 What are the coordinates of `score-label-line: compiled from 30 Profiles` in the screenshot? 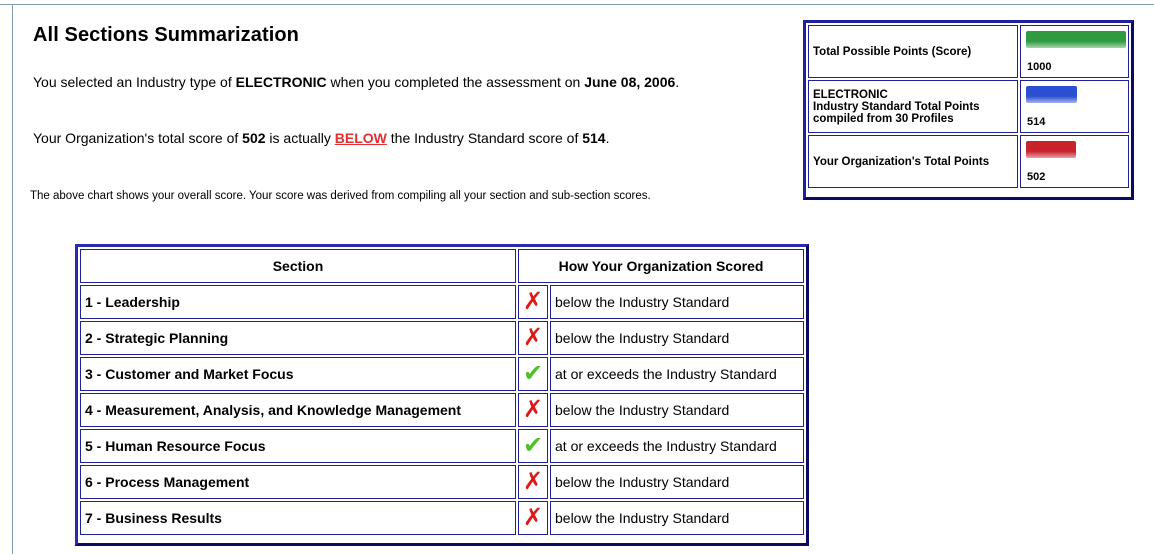 It's located at (883, 118).